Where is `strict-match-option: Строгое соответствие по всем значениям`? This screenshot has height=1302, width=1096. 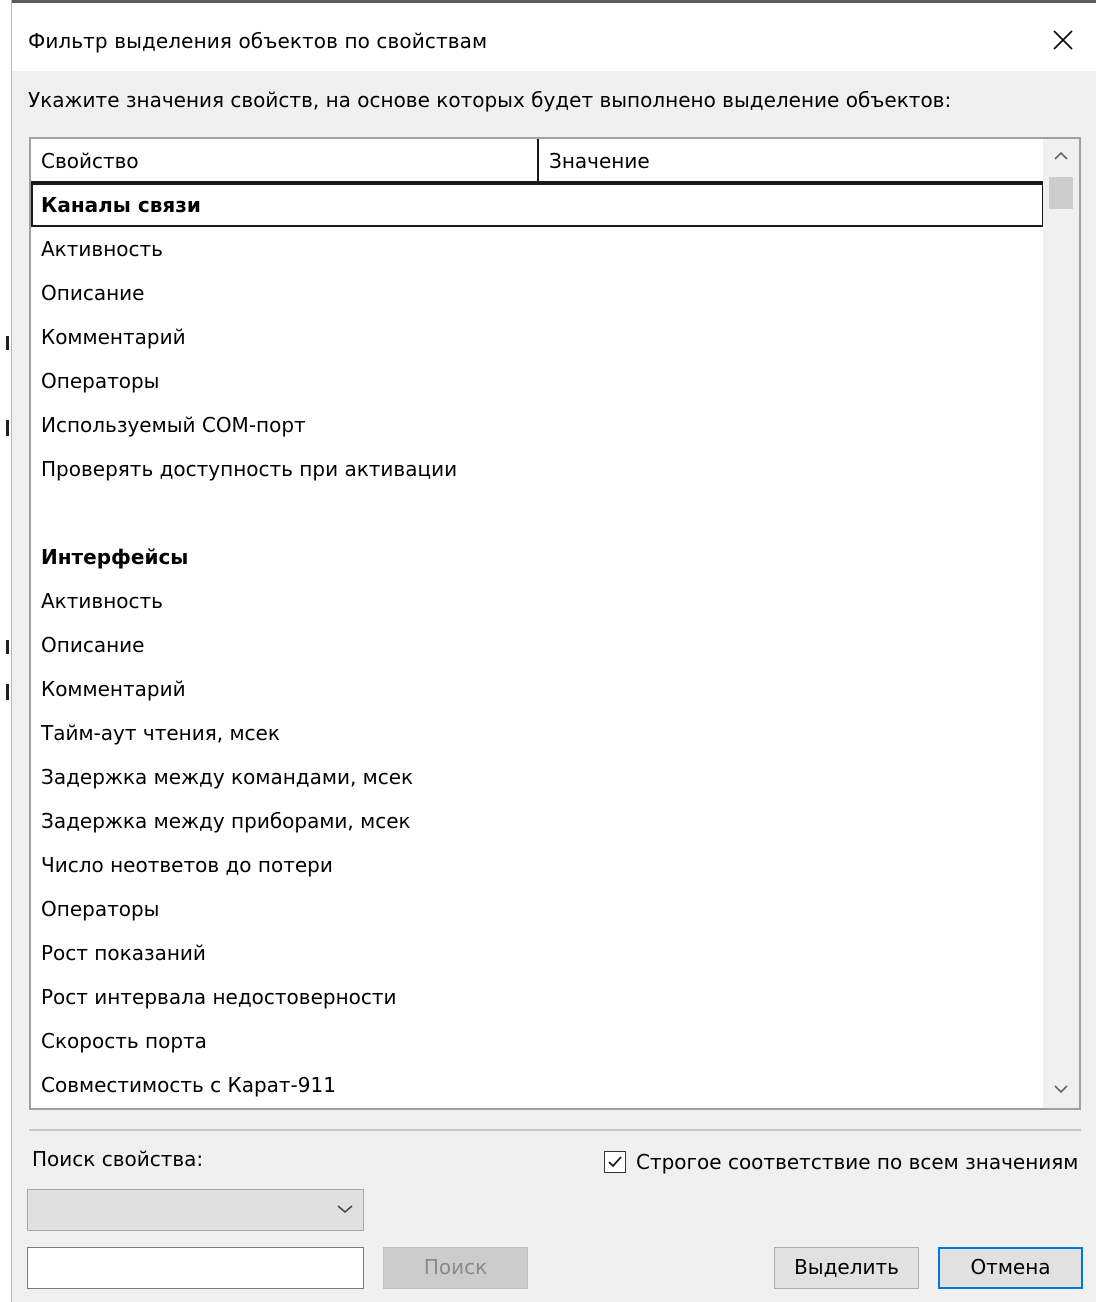
strict-match-option: Строгое соответствие по всем значениям is located at coordinates (841, 1162).